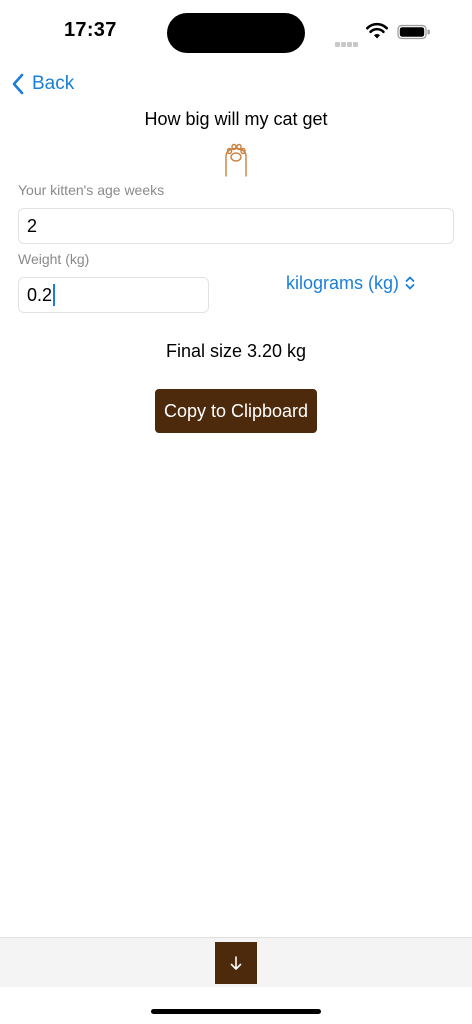 The height and width of the screenshot is (1024, 472). Describe the element at coordinates (377, 30) in the screenshot. I see `wifi-icon` at that location.